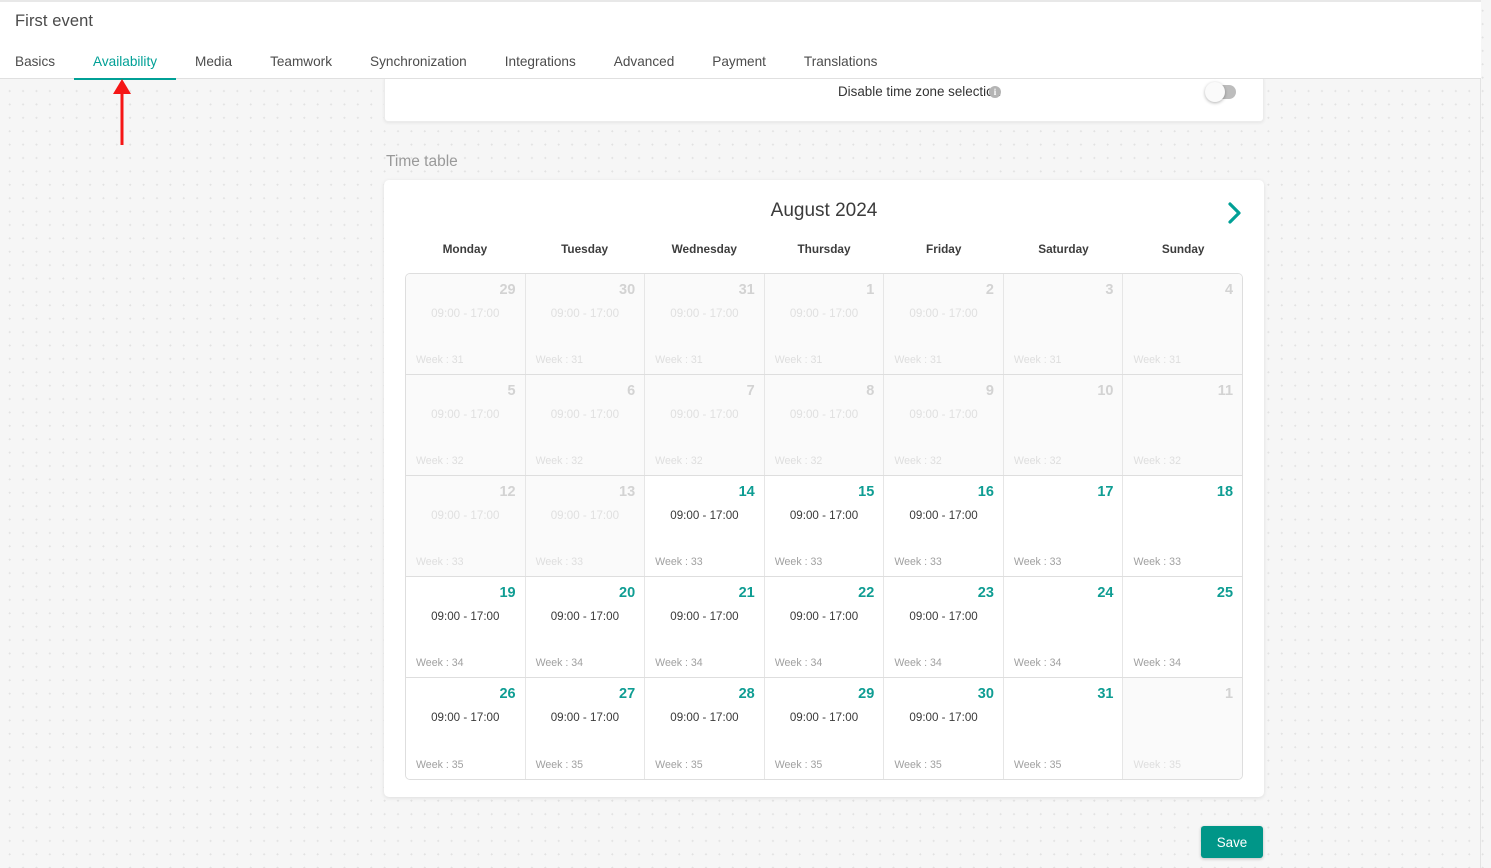 This screenshot has width=1491, height=868. I want to click on tab-synchronization: Synchronization, so click(418, 61).